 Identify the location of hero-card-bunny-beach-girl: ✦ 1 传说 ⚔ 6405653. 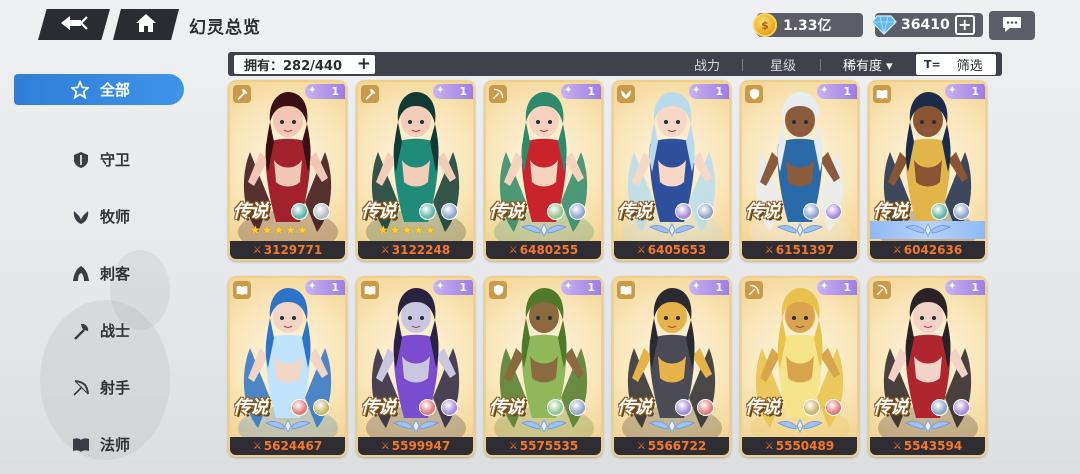
(671, 170).